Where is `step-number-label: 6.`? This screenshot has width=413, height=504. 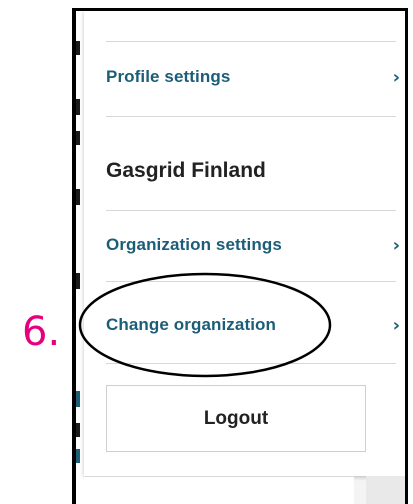 step-number-label: 6. is located at coordinates (41, 332).